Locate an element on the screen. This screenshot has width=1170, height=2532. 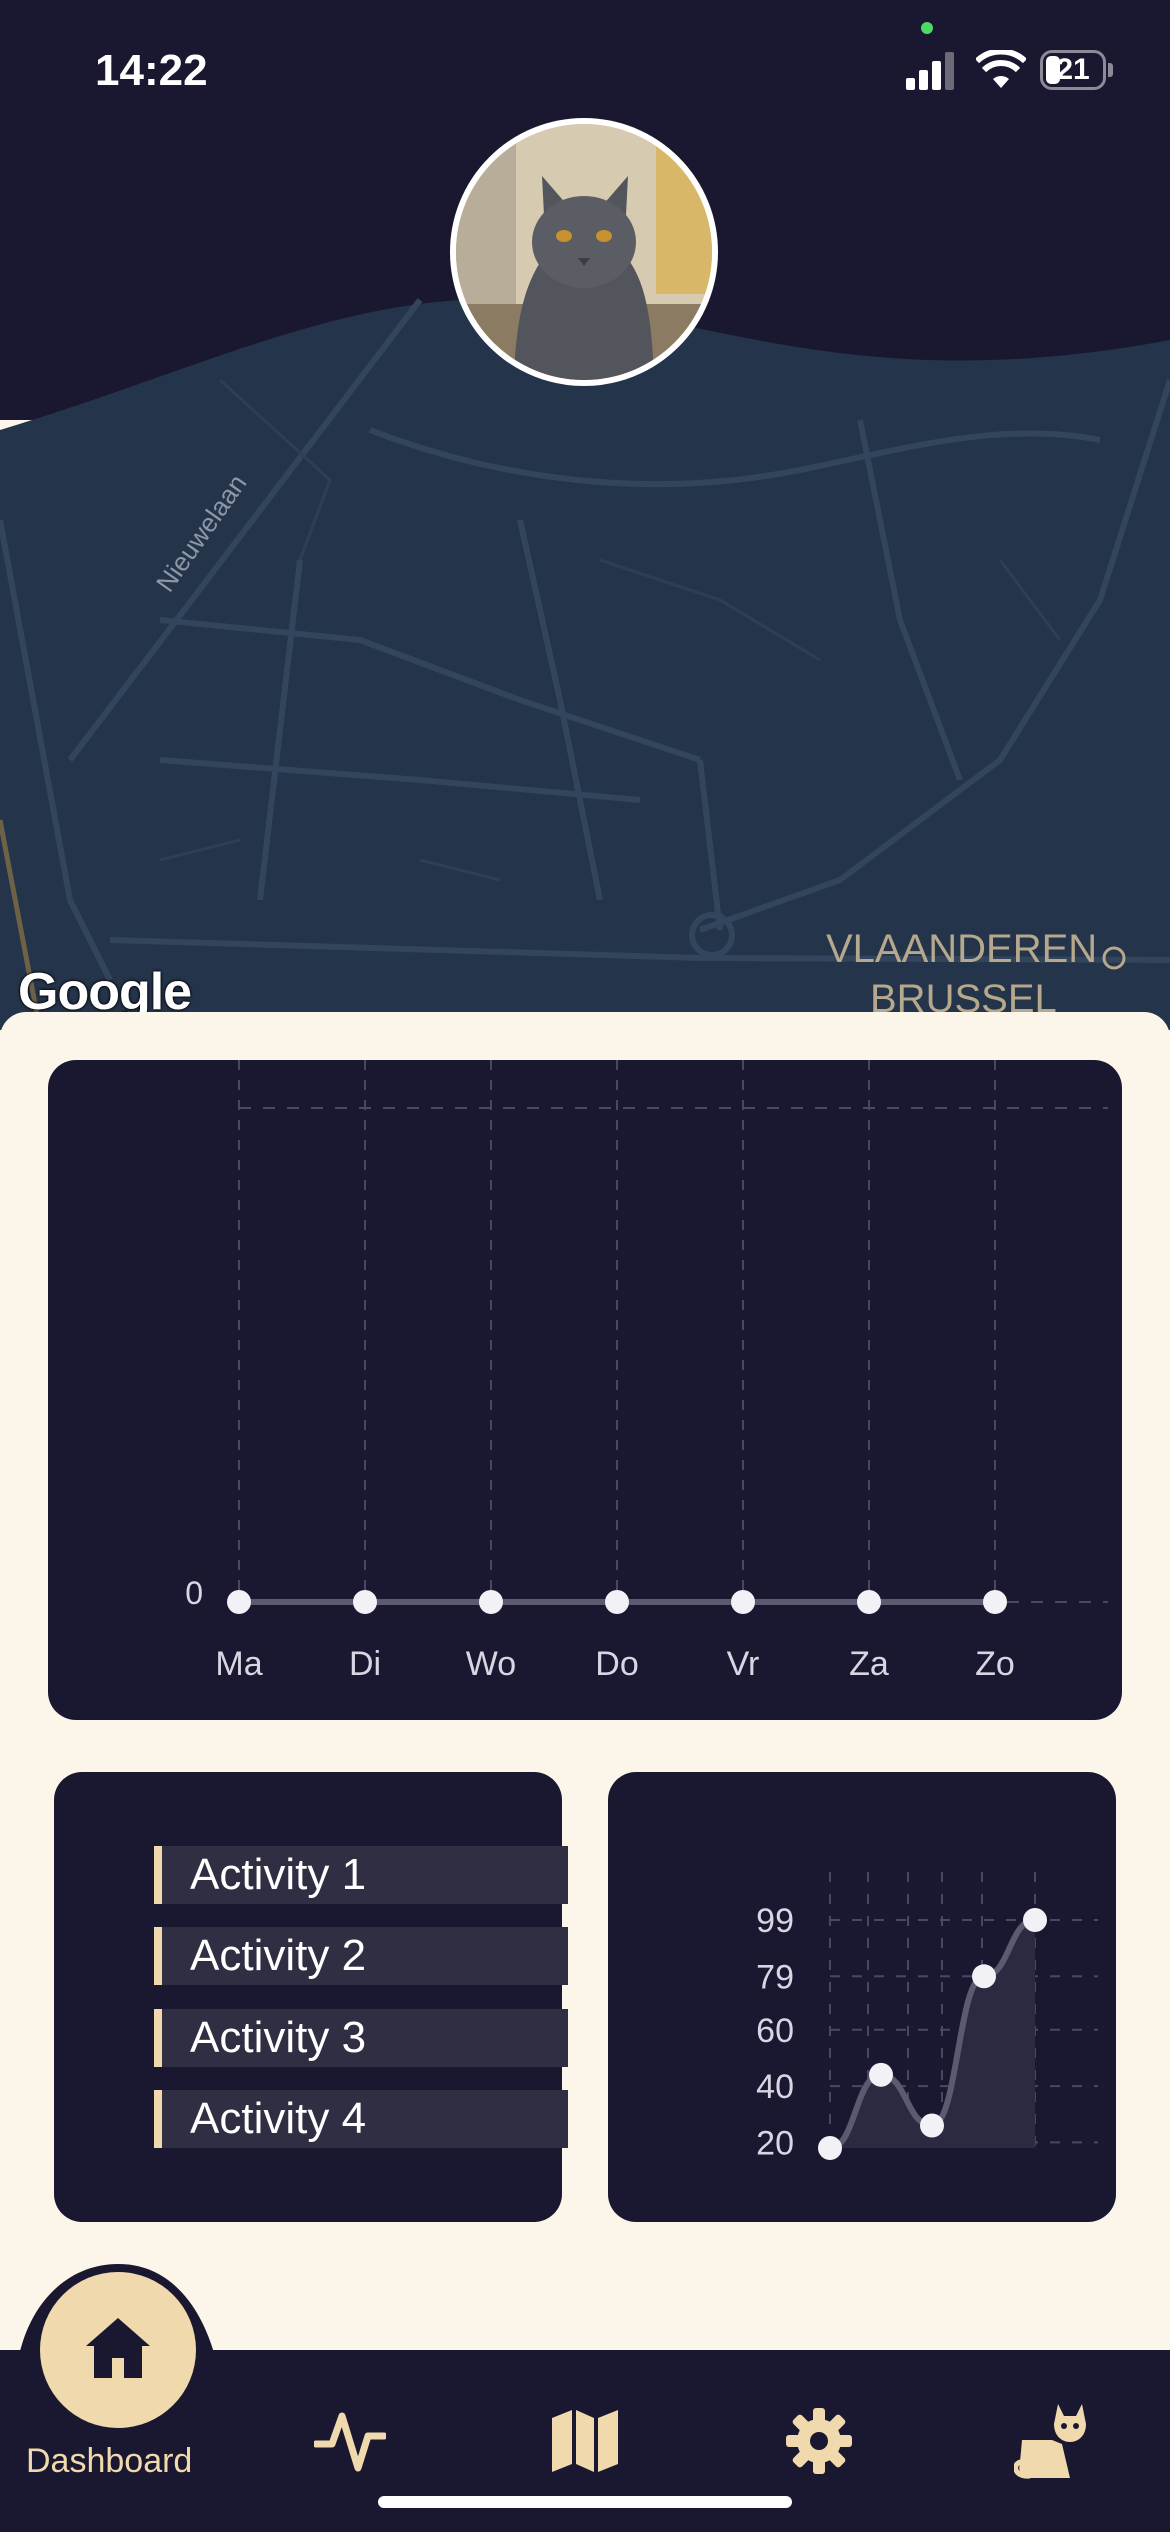
map-city-label: VLAANDEREN BRUSSEL is located at coordinates (962, 974).